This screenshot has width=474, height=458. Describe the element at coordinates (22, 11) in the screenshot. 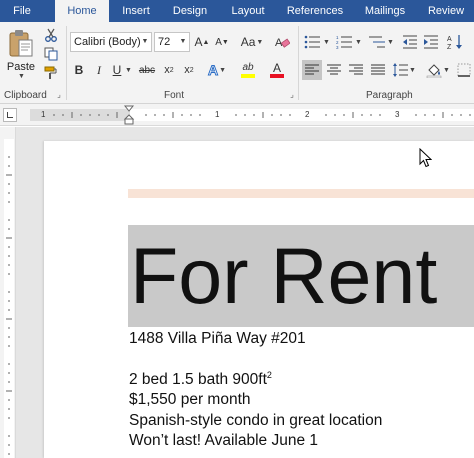

I see `tab-file: File` at that location.